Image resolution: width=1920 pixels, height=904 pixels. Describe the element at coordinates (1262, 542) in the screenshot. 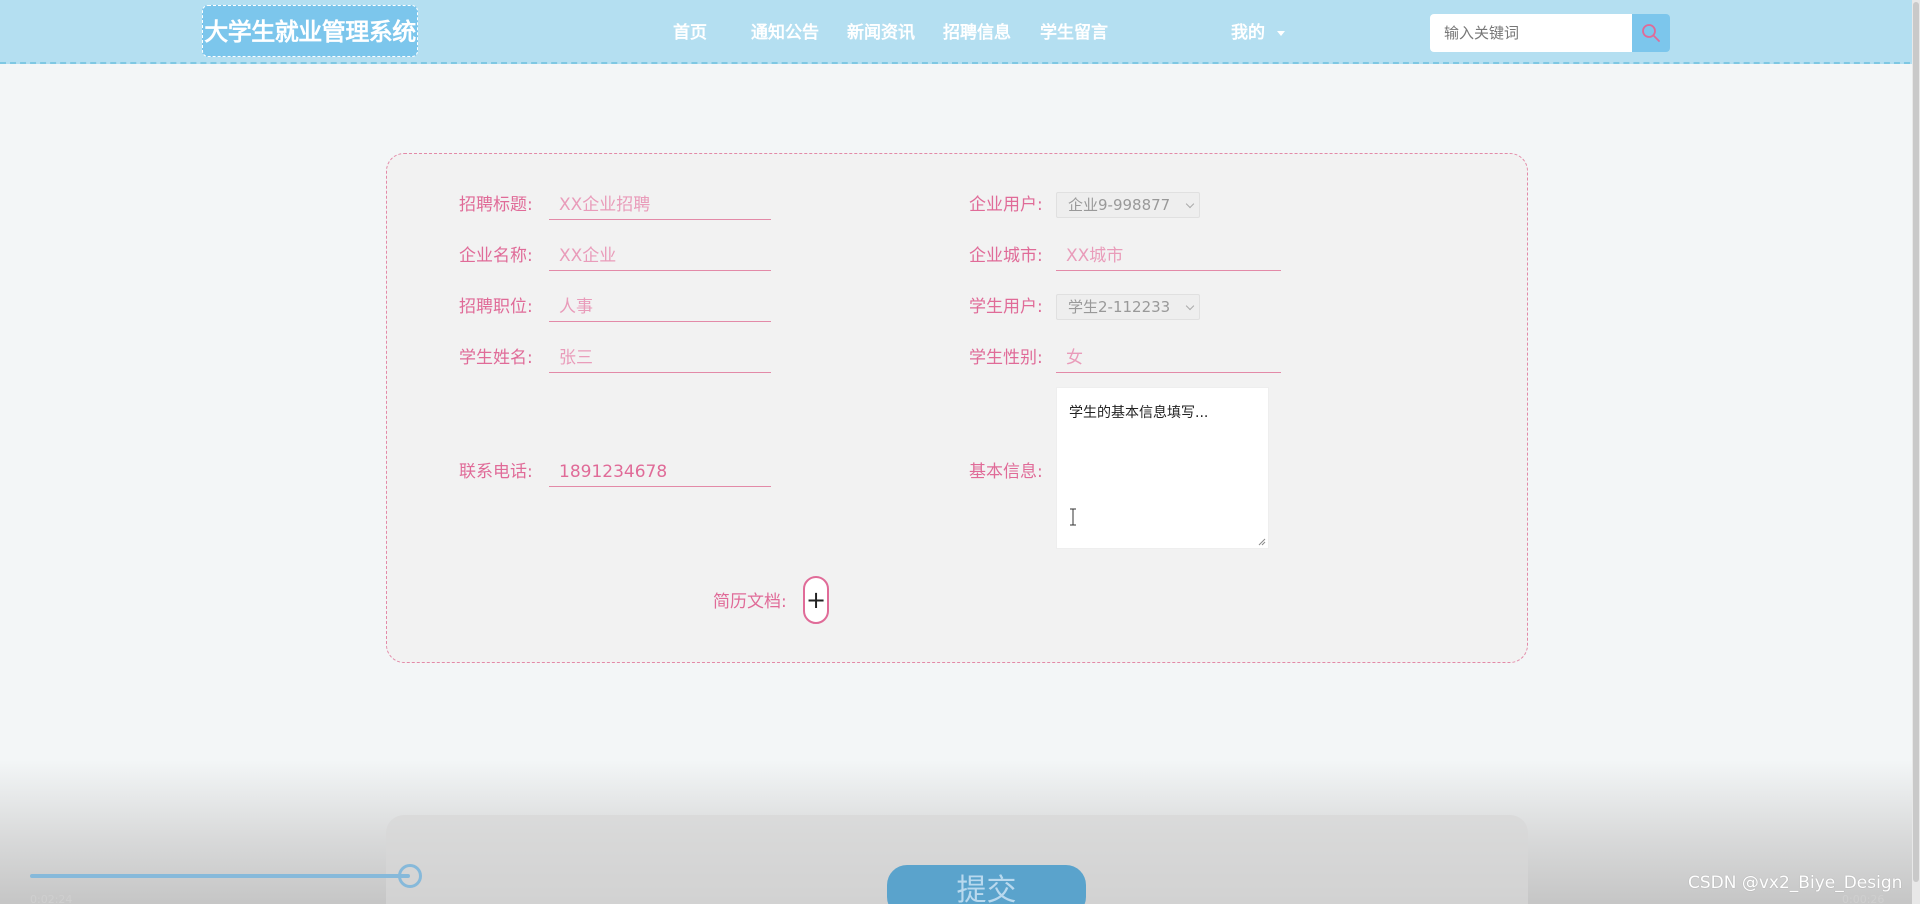

I see `resize-grip-icon` at that location.